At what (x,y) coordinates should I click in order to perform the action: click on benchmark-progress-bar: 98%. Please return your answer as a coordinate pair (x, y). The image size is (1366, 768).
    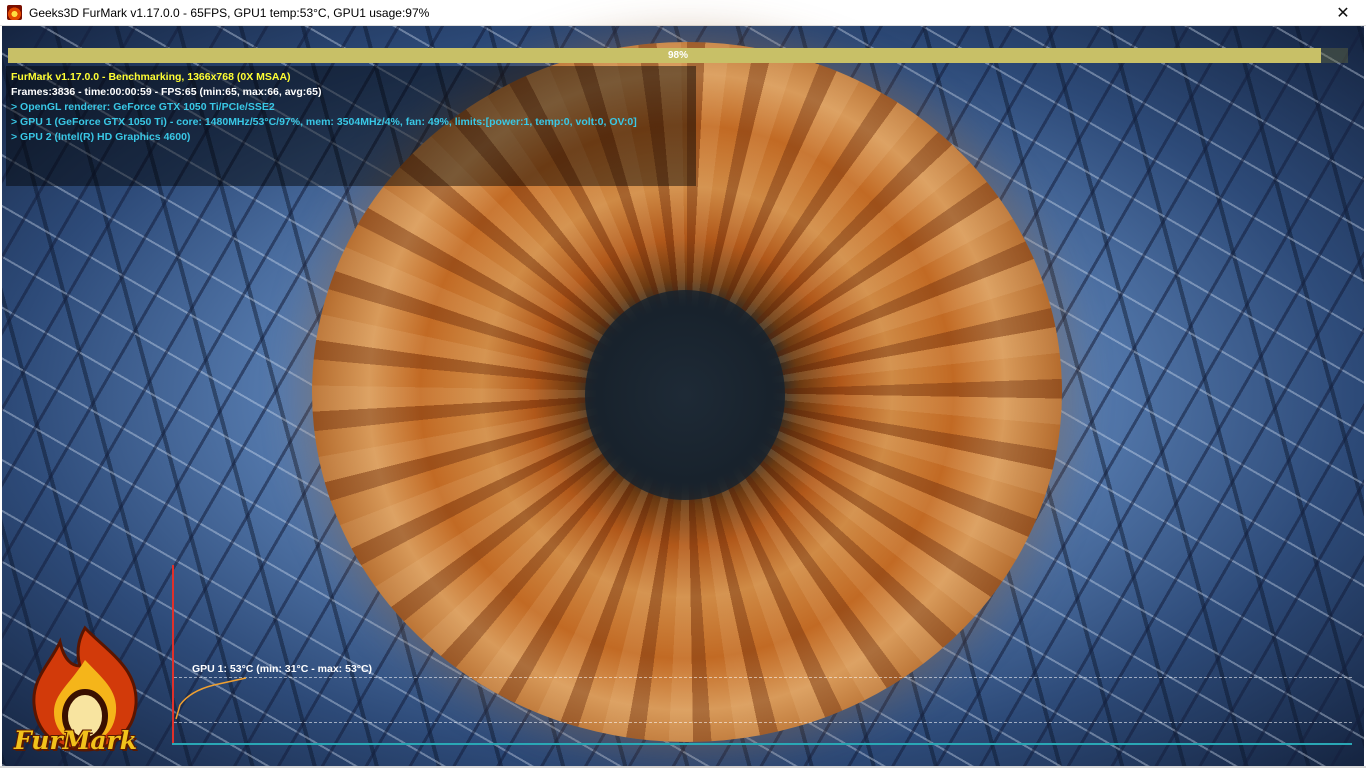
    Looking at the image, I should click on (678, 55).